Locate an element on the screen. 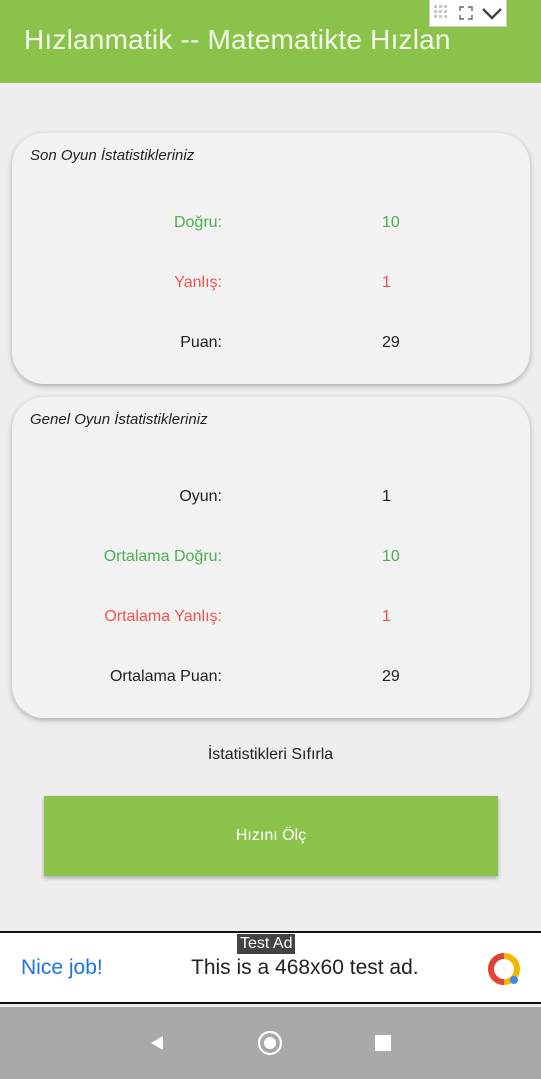  chevron-down-icon is located at coordinates (492, 13).